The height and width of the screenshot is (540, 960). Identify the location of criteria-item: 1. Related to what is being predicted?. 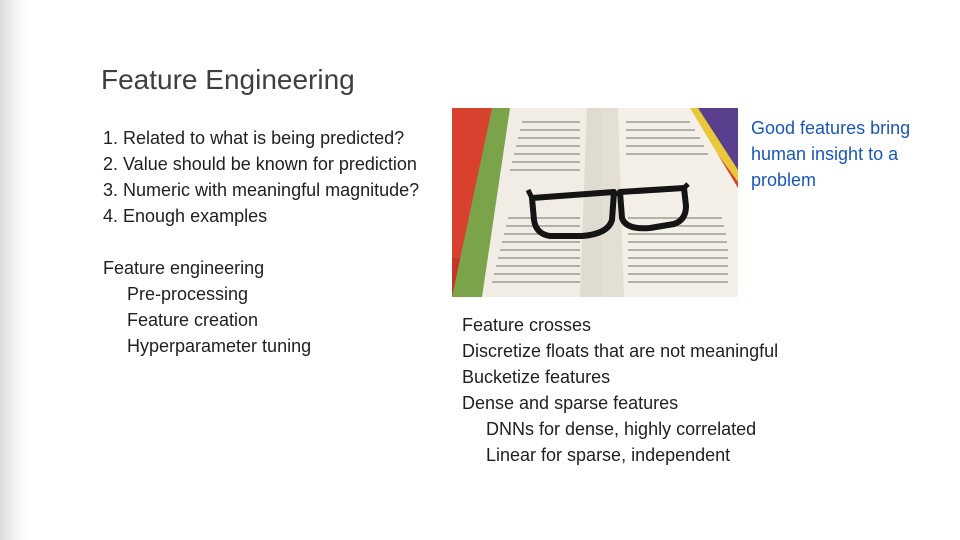
(254, 138).